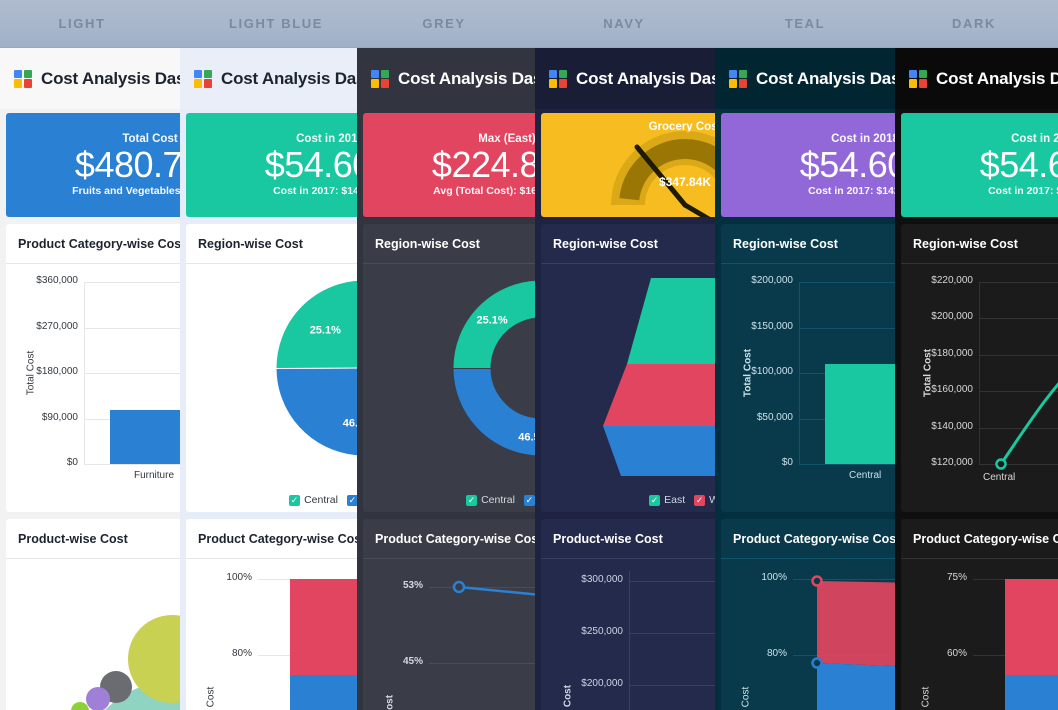 The height and width of the screenshot is (710, 1058). Describe the element at coordinates (628, 165) in the screenshot. I see `kpi-card-navy: Grocery Cost $347.84K` at that location.